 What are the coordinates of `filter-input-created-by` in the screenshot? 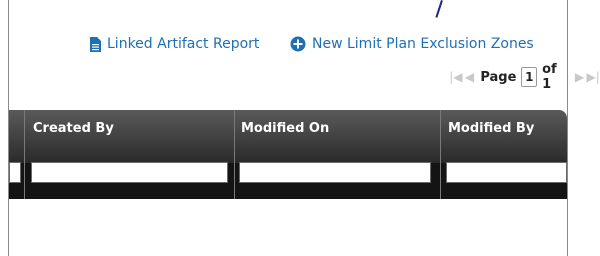 It's located at (129, 172).